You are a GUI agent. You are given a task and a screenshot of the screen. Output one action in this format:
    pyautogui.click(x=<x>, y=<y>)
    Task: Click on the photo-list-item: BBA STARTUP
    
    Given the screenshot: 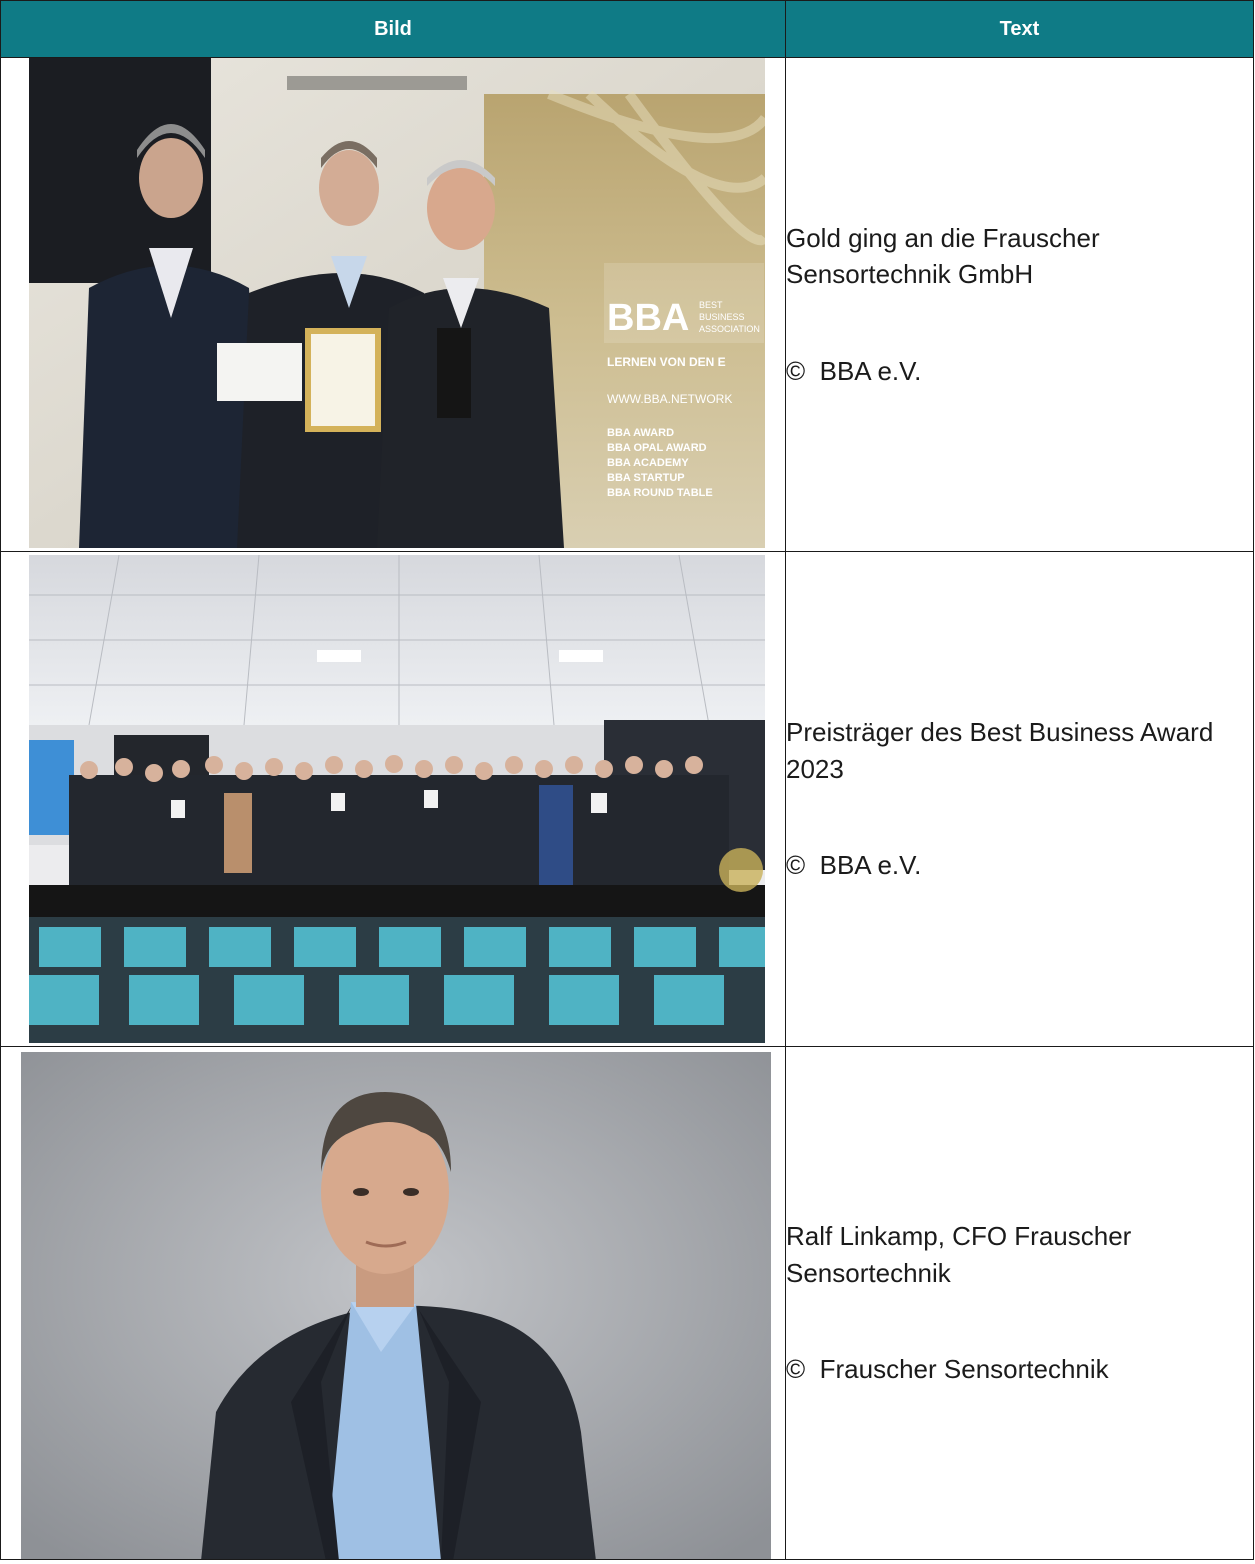 What is the action you would take?
    pyautogui.click(x=646, y=478)
    